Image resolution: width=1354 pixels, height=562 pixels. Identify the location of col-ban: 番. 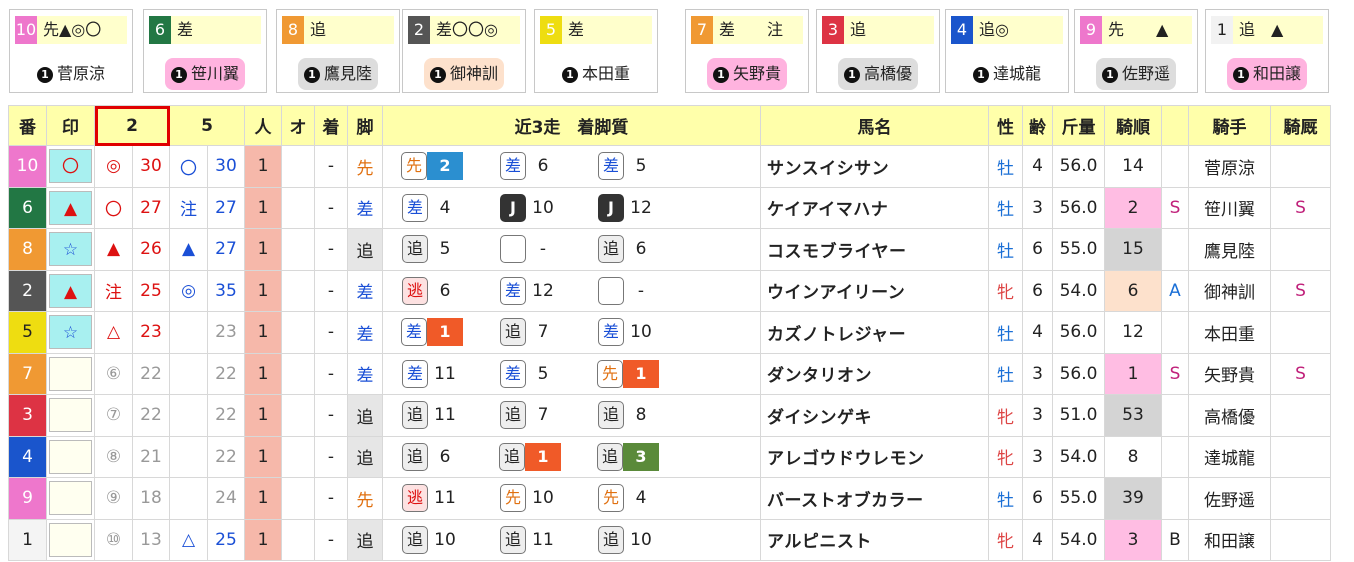
(27, 125).